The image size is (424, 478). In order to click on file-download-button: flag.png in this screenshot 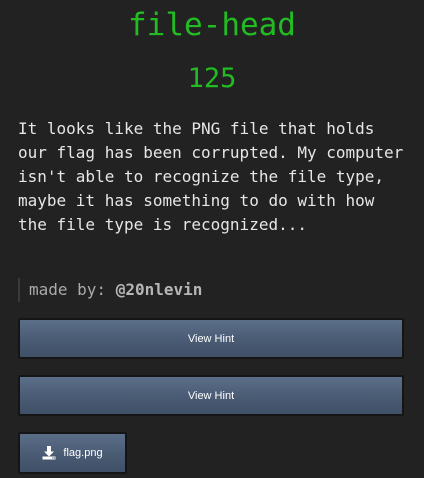, I will do `click(72, 453)`.